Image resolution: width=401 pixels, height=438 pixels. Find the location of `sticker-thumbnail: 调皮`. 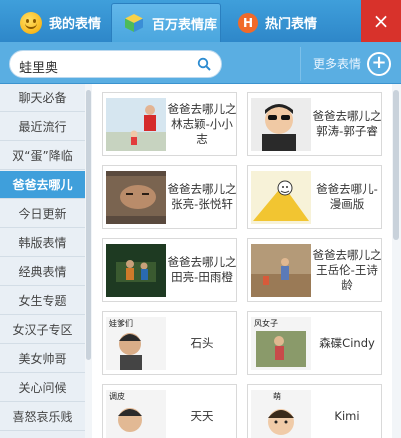

sticker-thumbnail: 调皮 is located at coordinates (136, 414).